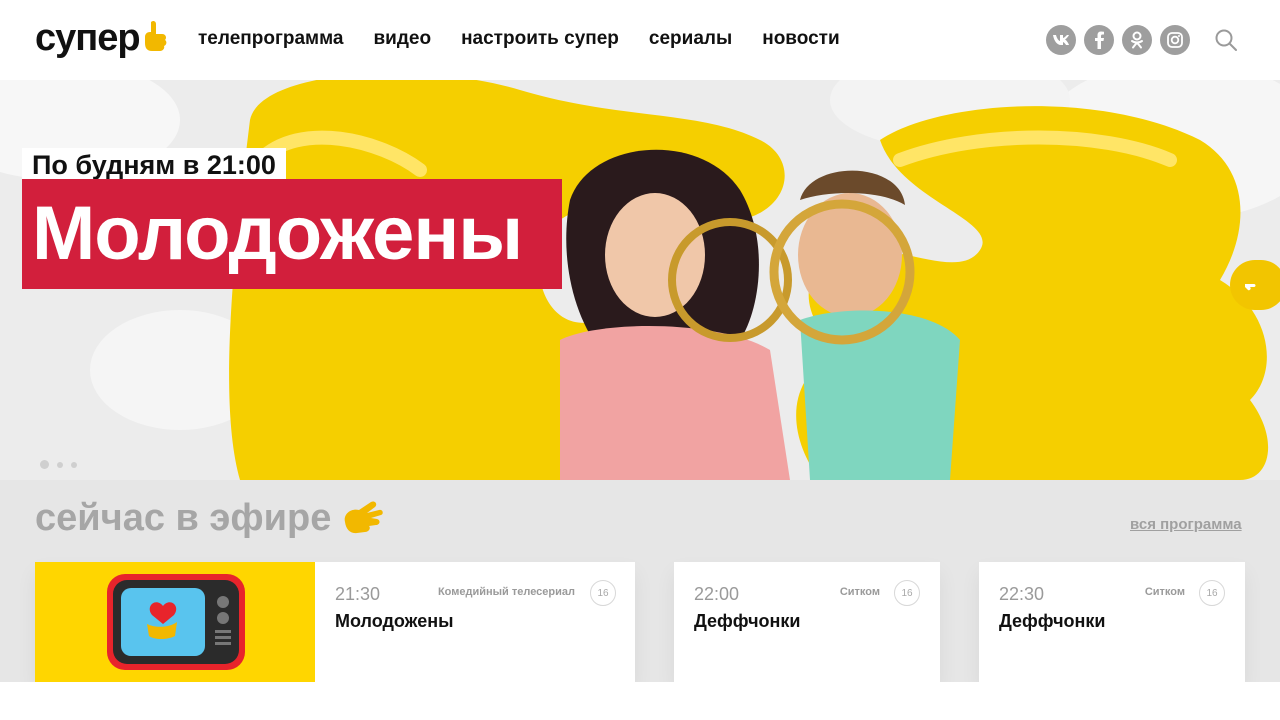 The height and width of the screenshot is (720, 1280). I want to click on pointing-hand-icon, so click(1250, 287).